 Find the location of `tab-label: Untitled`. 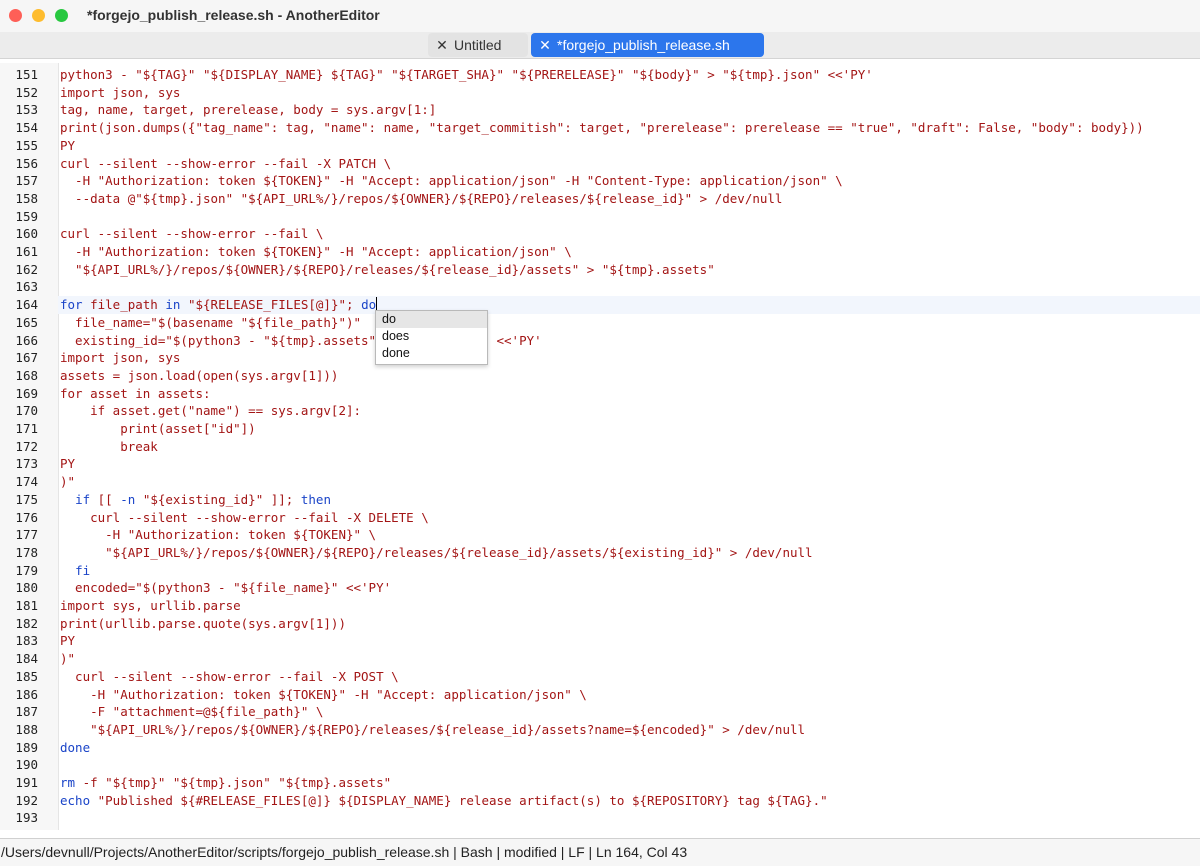

tab-label: Untitled is located at coordinates (478, 45).